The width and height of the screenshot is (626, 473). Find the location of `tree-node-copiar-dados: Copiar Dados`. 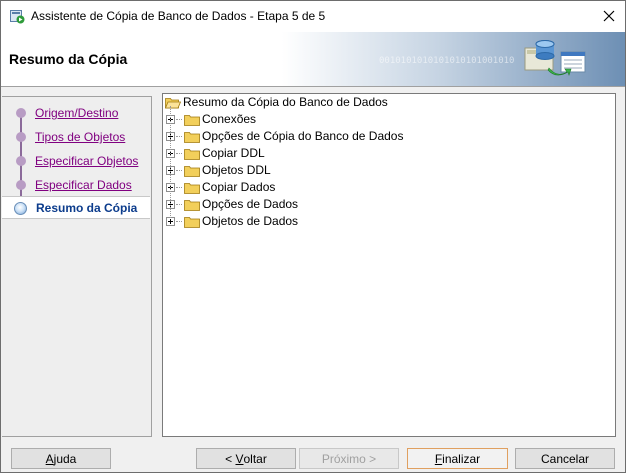

tree-node-copiar-dados: Copiar Dados is located at coordinates (389, 187).